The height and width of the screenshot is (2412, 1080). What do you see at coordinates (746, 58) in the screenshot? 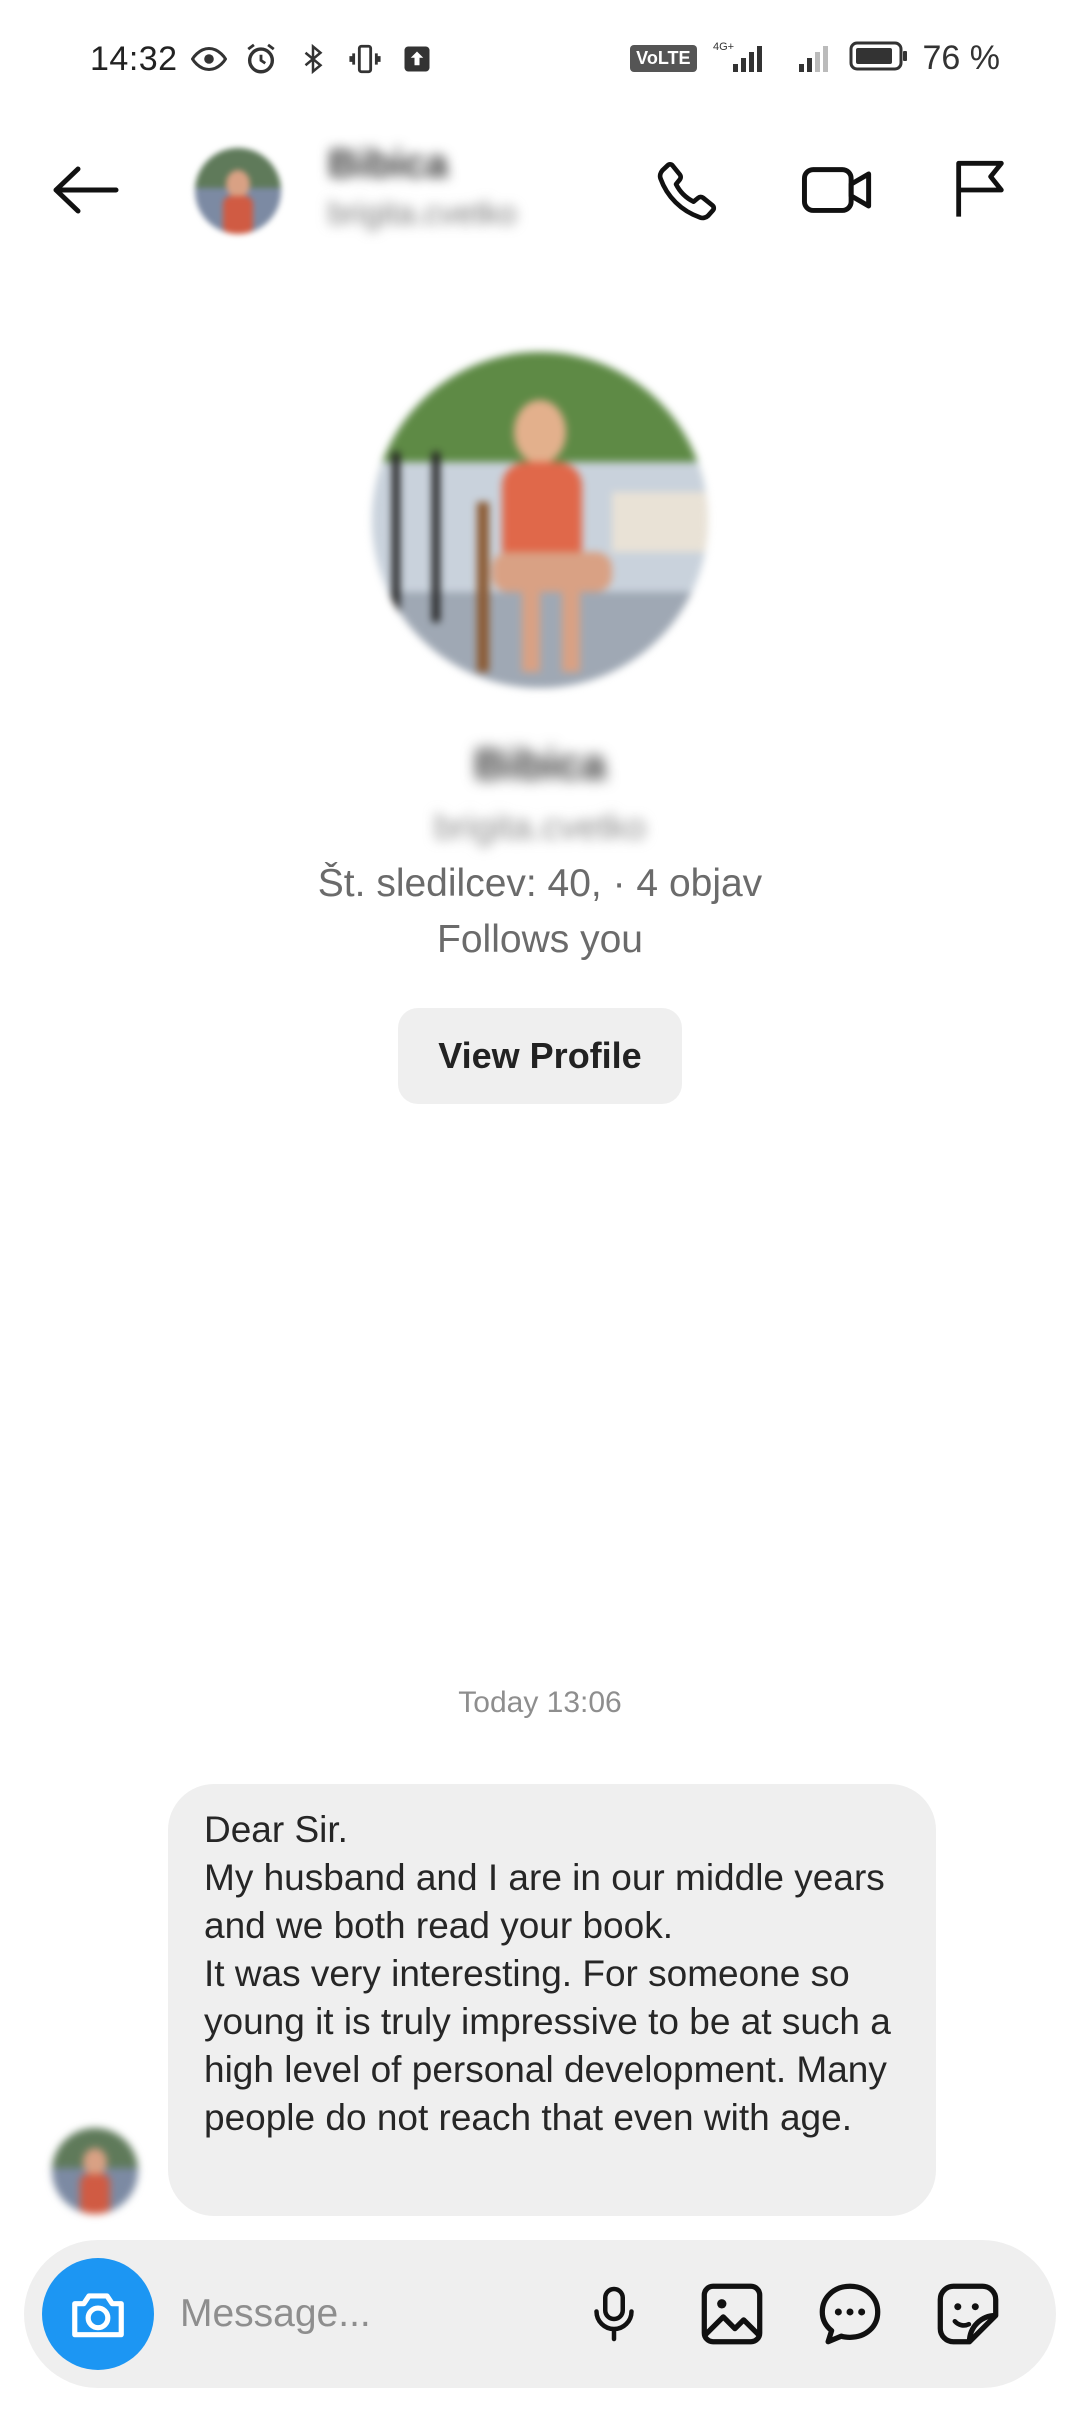
I see `signal-icon: 4G+` at bounding box center [746, 58].